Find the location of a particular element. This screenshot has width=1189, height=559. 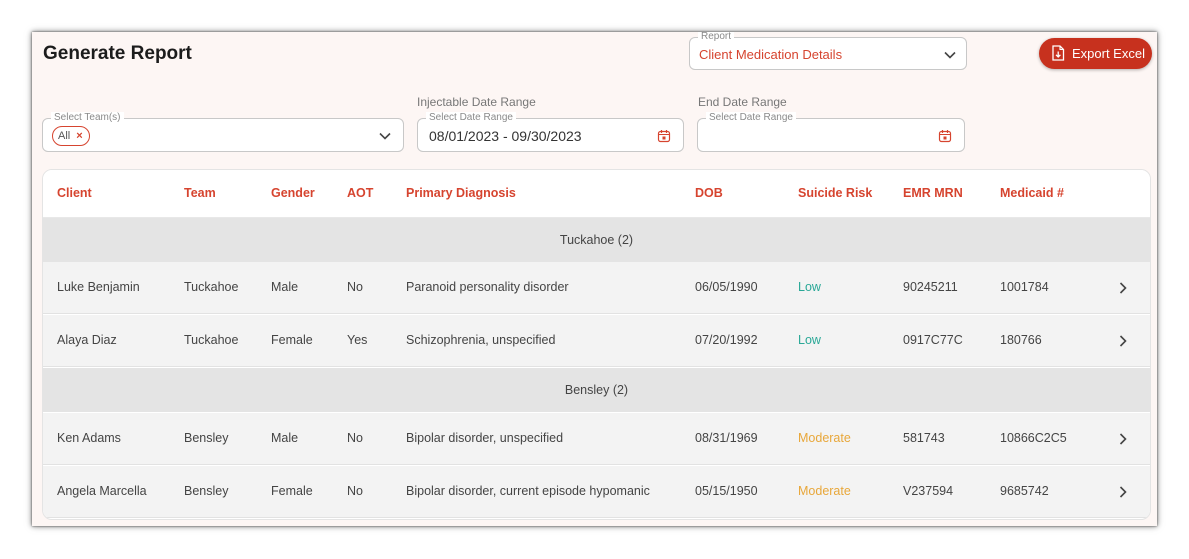

column-header-client: Client is located at coordinates (74, 193).